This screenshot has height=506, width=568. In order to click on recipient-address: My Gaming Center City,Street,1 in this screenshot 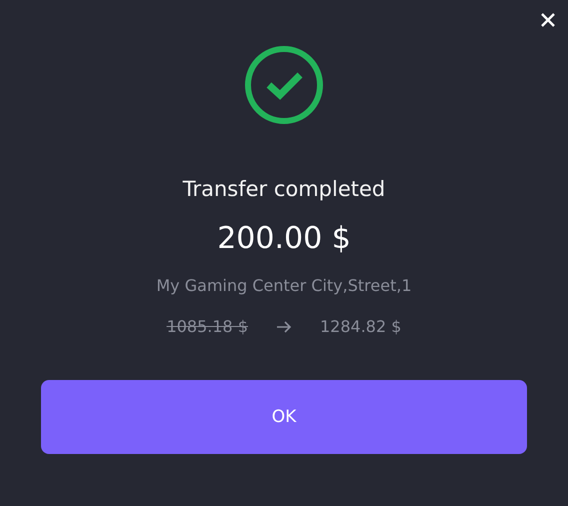, I will do `click(284, 285)`.